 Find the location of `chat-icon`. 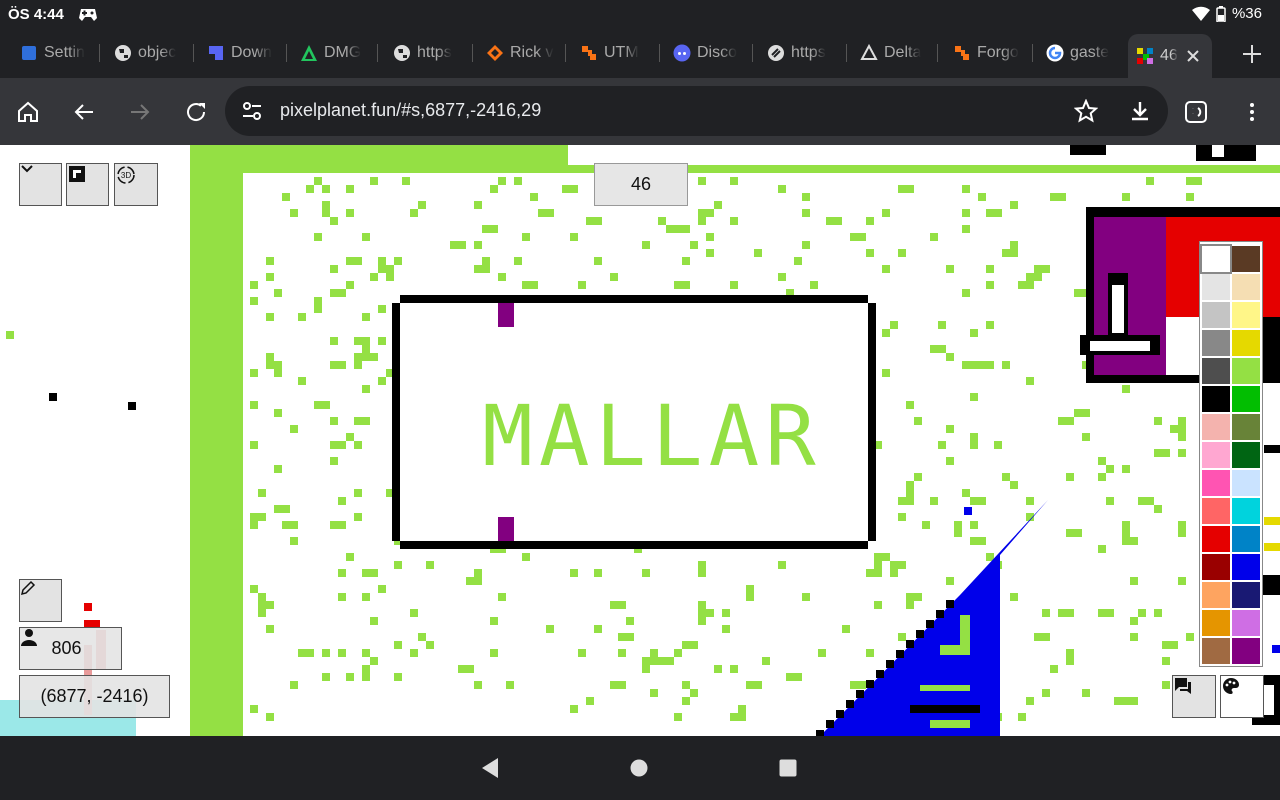

chat-icon is located at coordinates (1183, 686).